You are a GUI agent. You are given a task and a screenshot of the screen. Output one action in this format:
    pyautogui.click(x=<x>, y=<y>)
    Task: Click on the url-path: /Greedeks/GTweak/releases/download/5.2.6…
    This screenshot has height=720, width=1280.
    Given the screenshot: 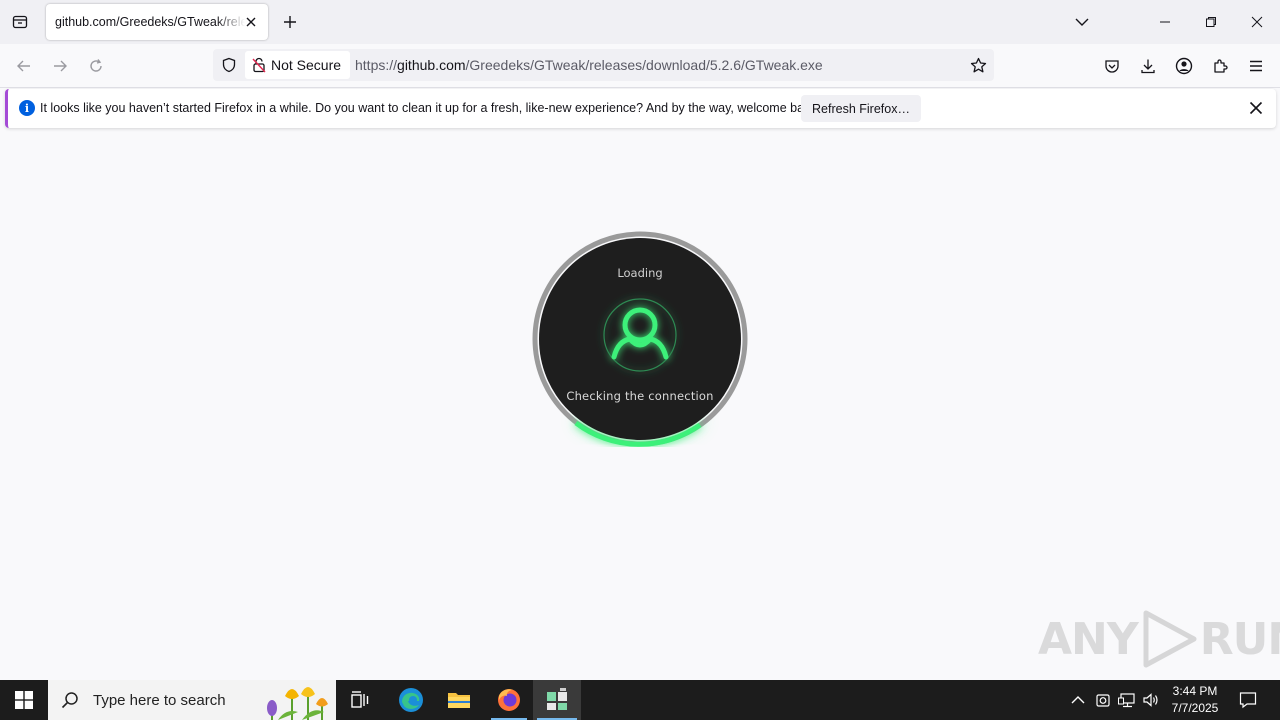 What is the action you would take?
    pyautogui.click(x=644, y=65)
    